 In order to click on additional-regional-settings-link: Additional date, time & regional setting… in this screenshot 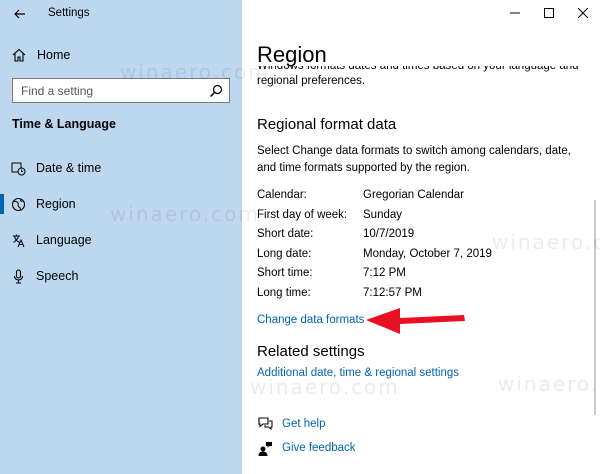, I will do `click(358, 373)`.